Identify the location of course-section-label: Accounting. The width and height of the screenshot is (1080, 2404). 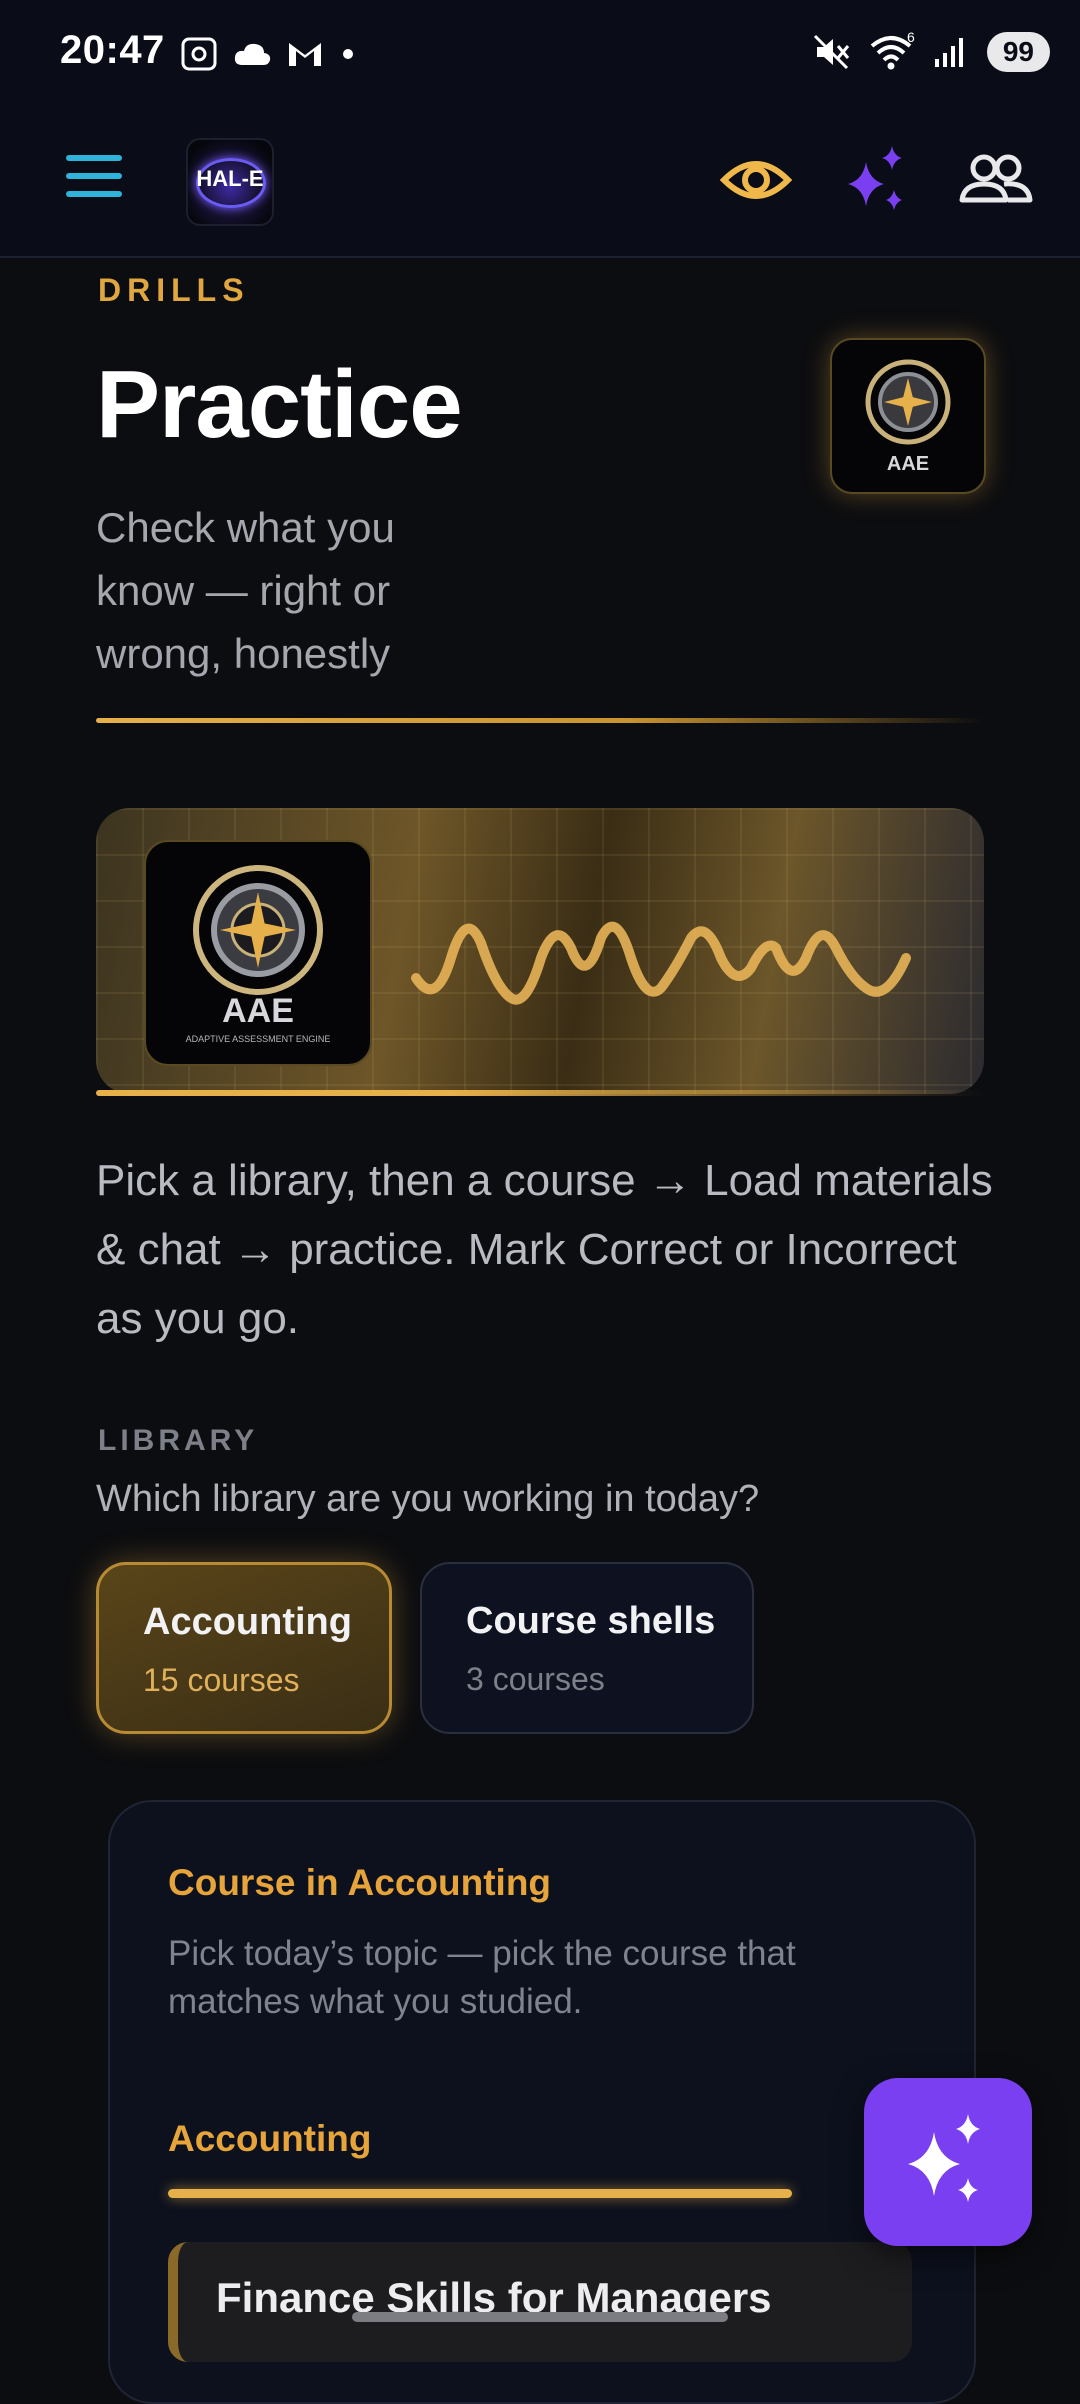
(269, 2139).